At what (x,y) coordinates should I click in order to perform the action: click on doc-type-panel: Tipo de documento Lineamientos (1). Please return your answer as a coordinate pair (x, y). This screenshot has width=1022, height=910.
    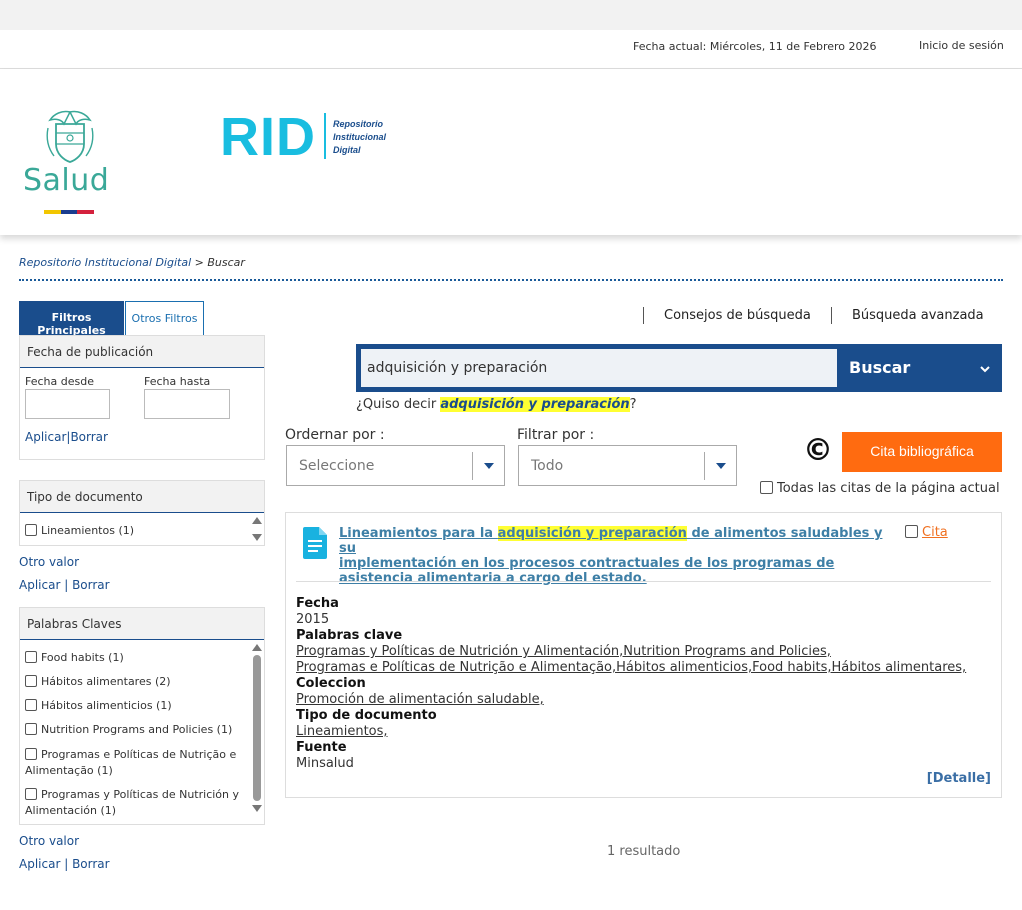
    Looking at the image, I should click on (142, 513).